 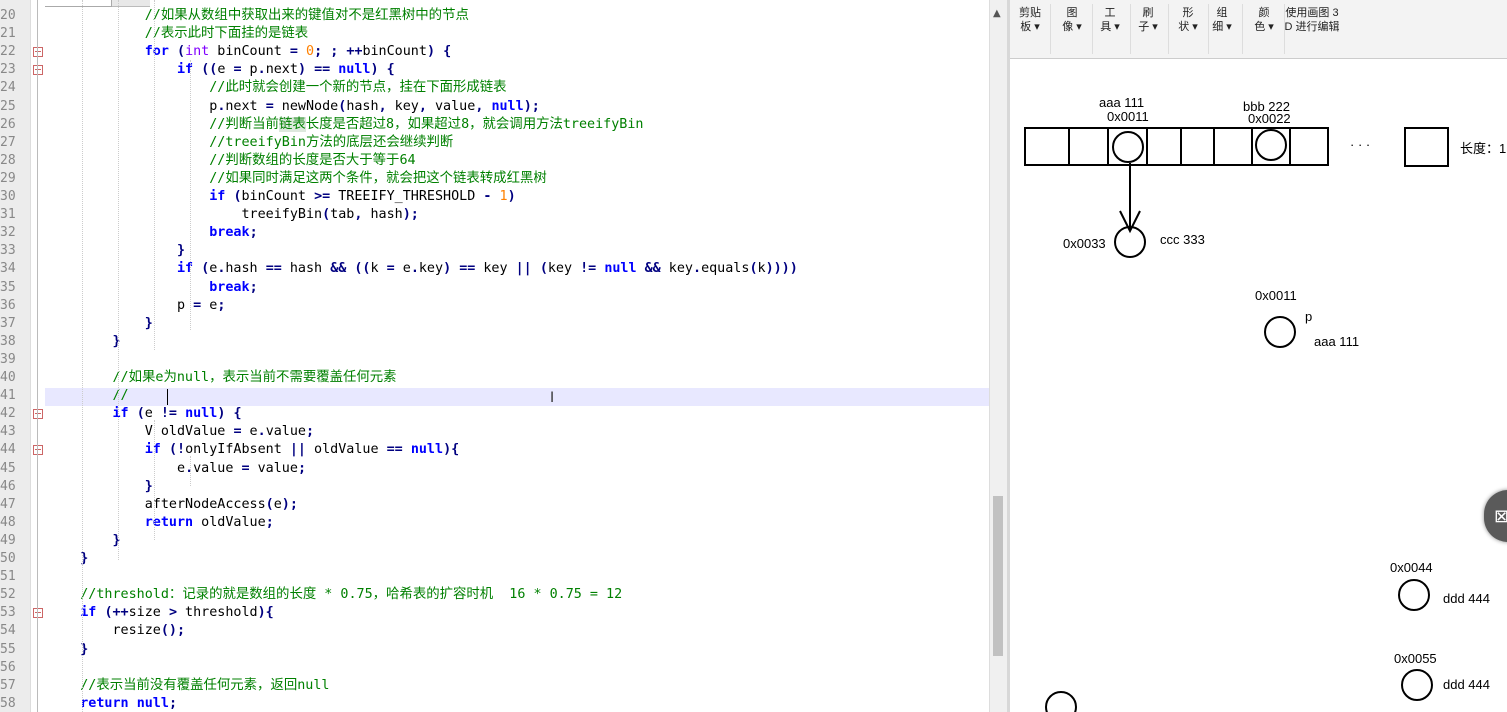 I want to click on code-line: p = e;, so click(x=136, y=306).